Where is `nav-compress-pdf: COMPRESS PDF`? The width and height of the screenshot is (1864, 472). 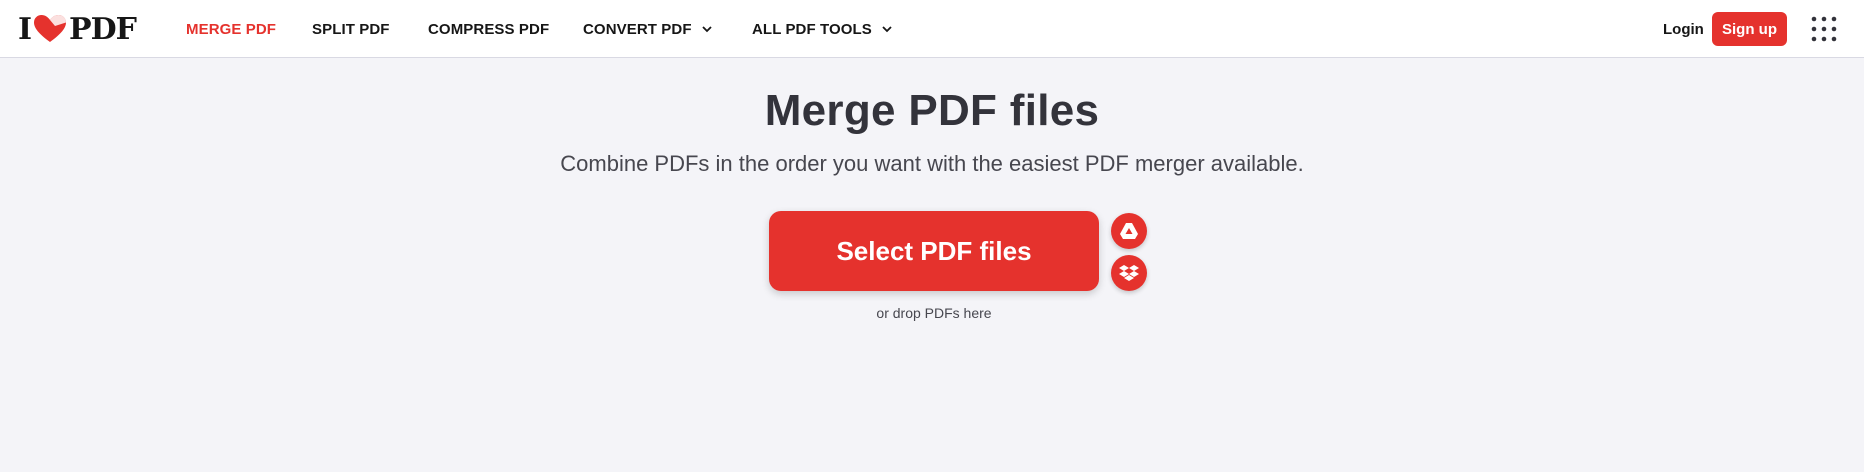 nav-compress-pdf: COMPRESS PDF is located at coordinates (488, 29).